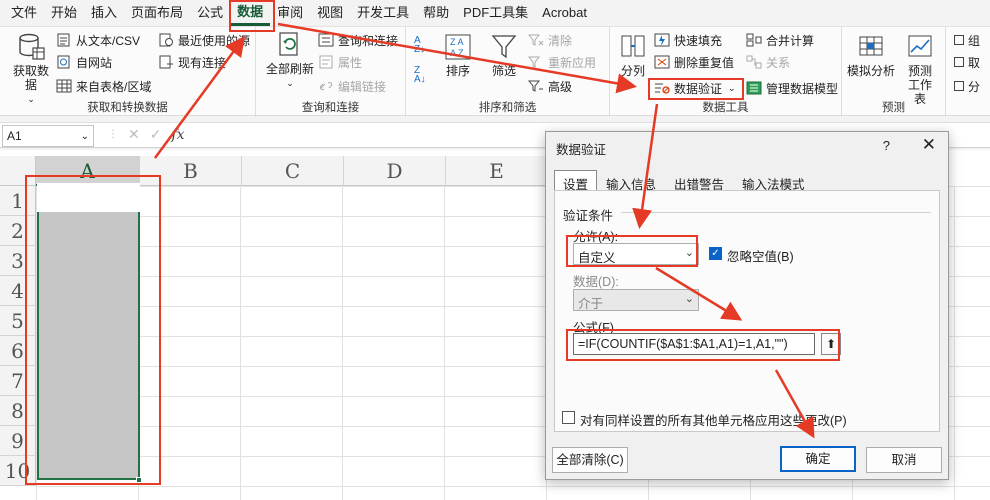 This screenshot has height=500, width=990. I want to click on row-header-3: 3, so click(18, 261).